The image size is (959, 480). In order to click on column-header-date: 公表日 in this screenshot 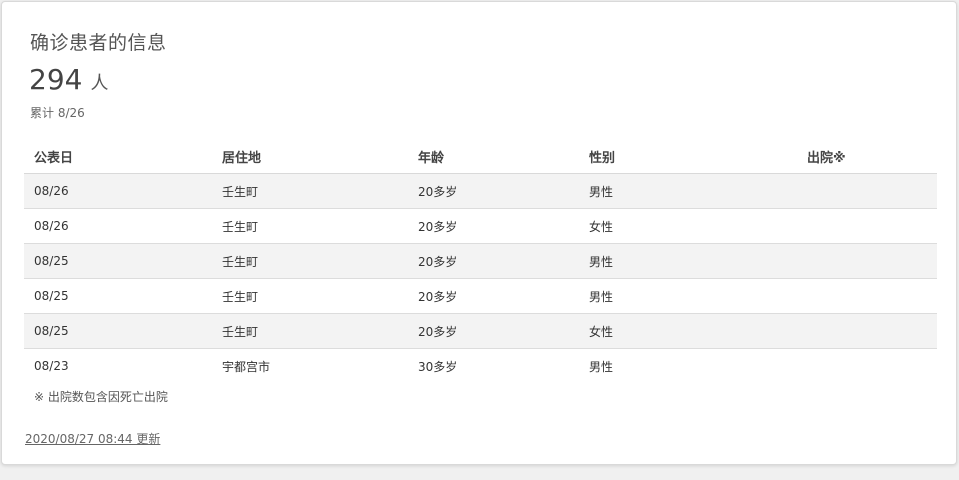, I will do `click(118, 156)`.